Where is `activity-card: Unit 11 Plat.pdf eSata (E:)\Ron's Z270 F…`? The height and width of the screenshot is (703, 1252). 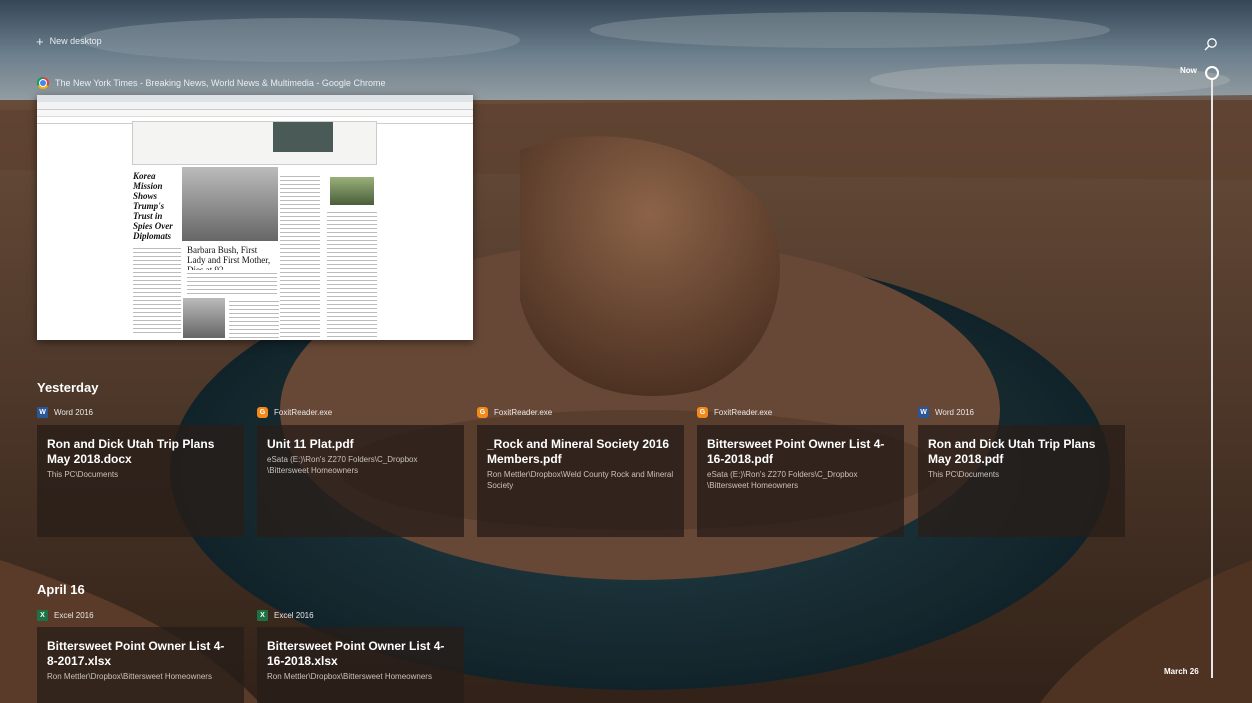
activity-card: Unit 11 Plat.pdf eSata (E:)\Ron's Z270 F… is located at coordinates (360, 481).